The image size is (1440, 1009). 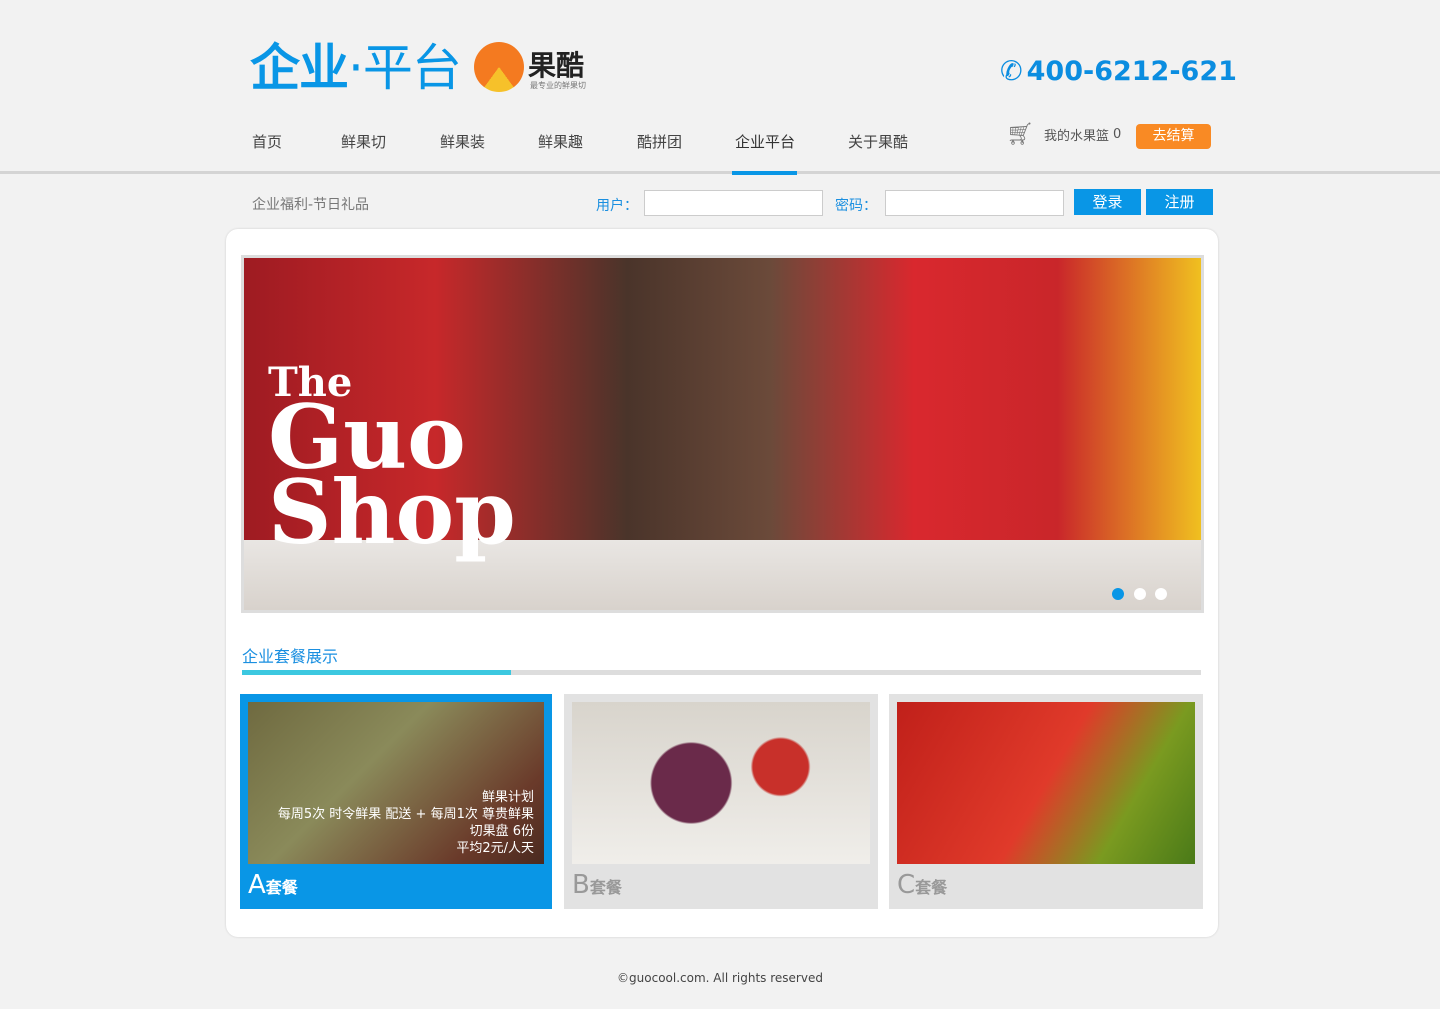 What do you see at coordinates (1179, 202) in the screenshot?
I see `register-button: 注册` at bounding box center [1179, 202].